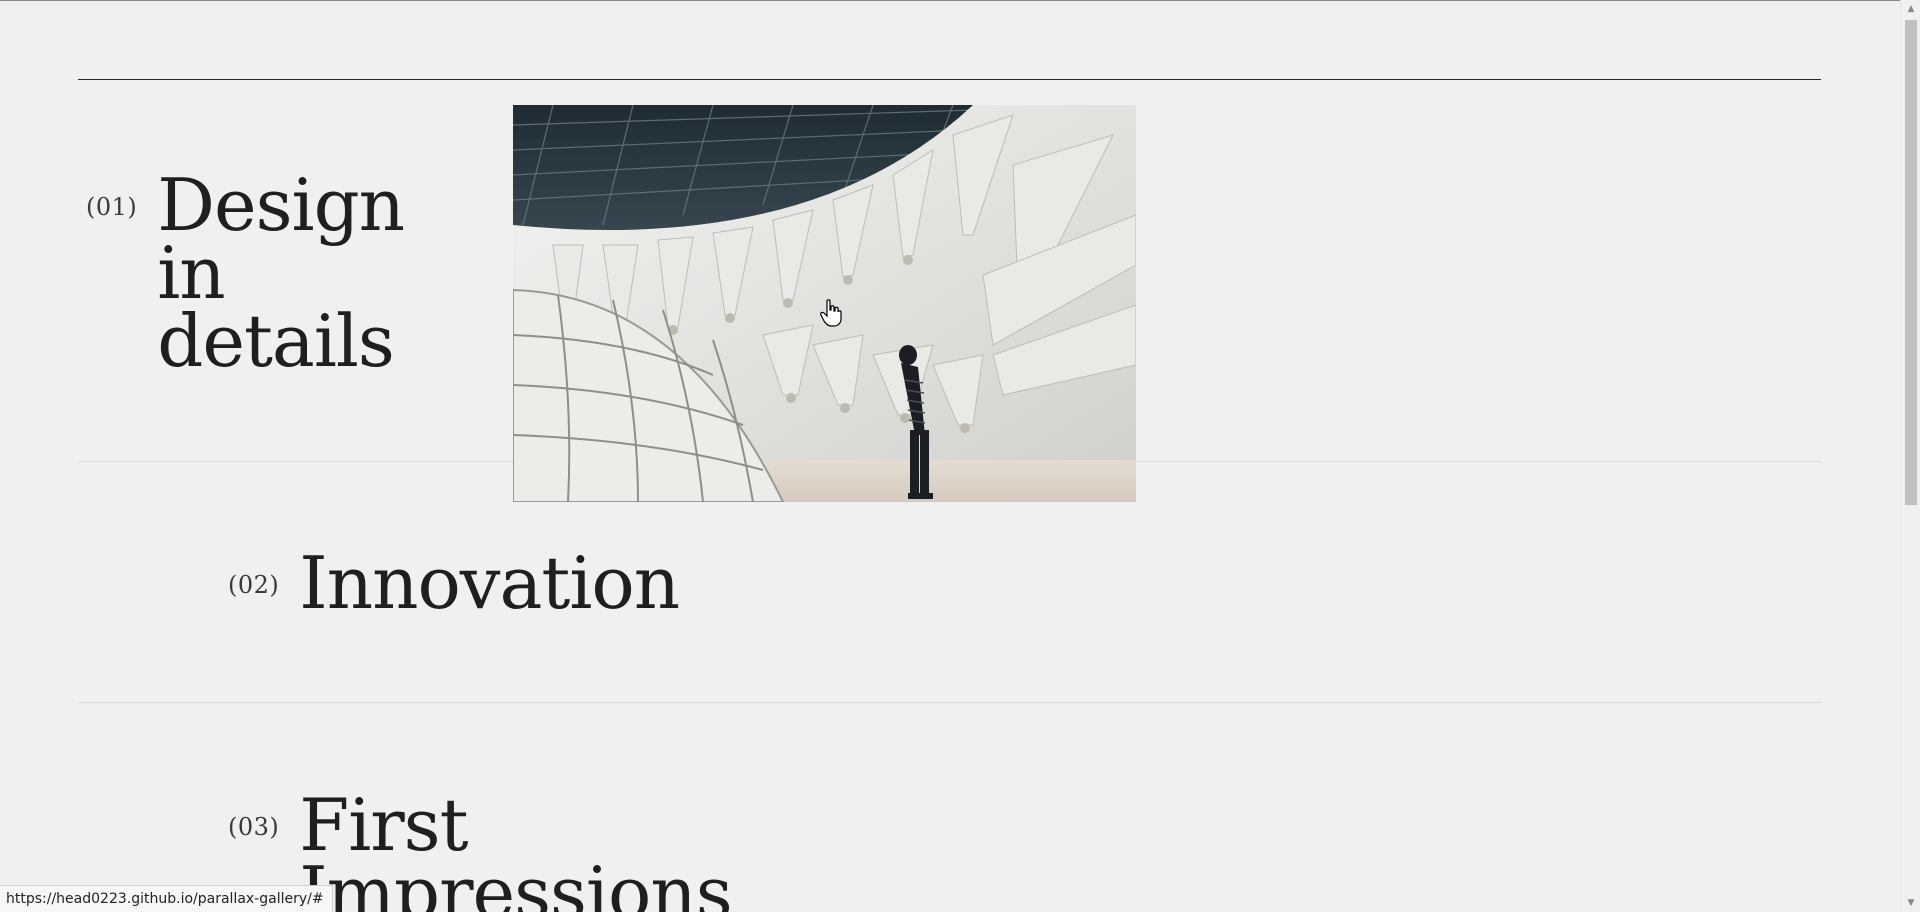 This screenshot has height=912, width=1920. Describe the element at coordinates (515, 881) in the screenshot. I see `title-line: Impressions` at that location.